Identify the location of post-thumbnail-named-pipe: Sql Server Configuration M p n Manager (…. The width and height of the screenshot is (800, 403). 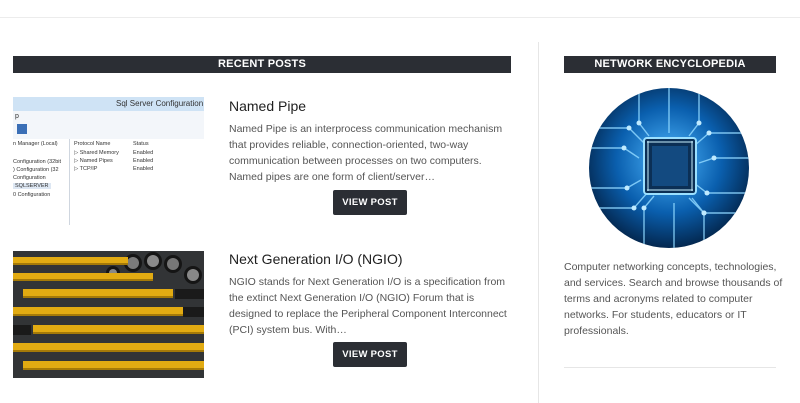
(108, 161).